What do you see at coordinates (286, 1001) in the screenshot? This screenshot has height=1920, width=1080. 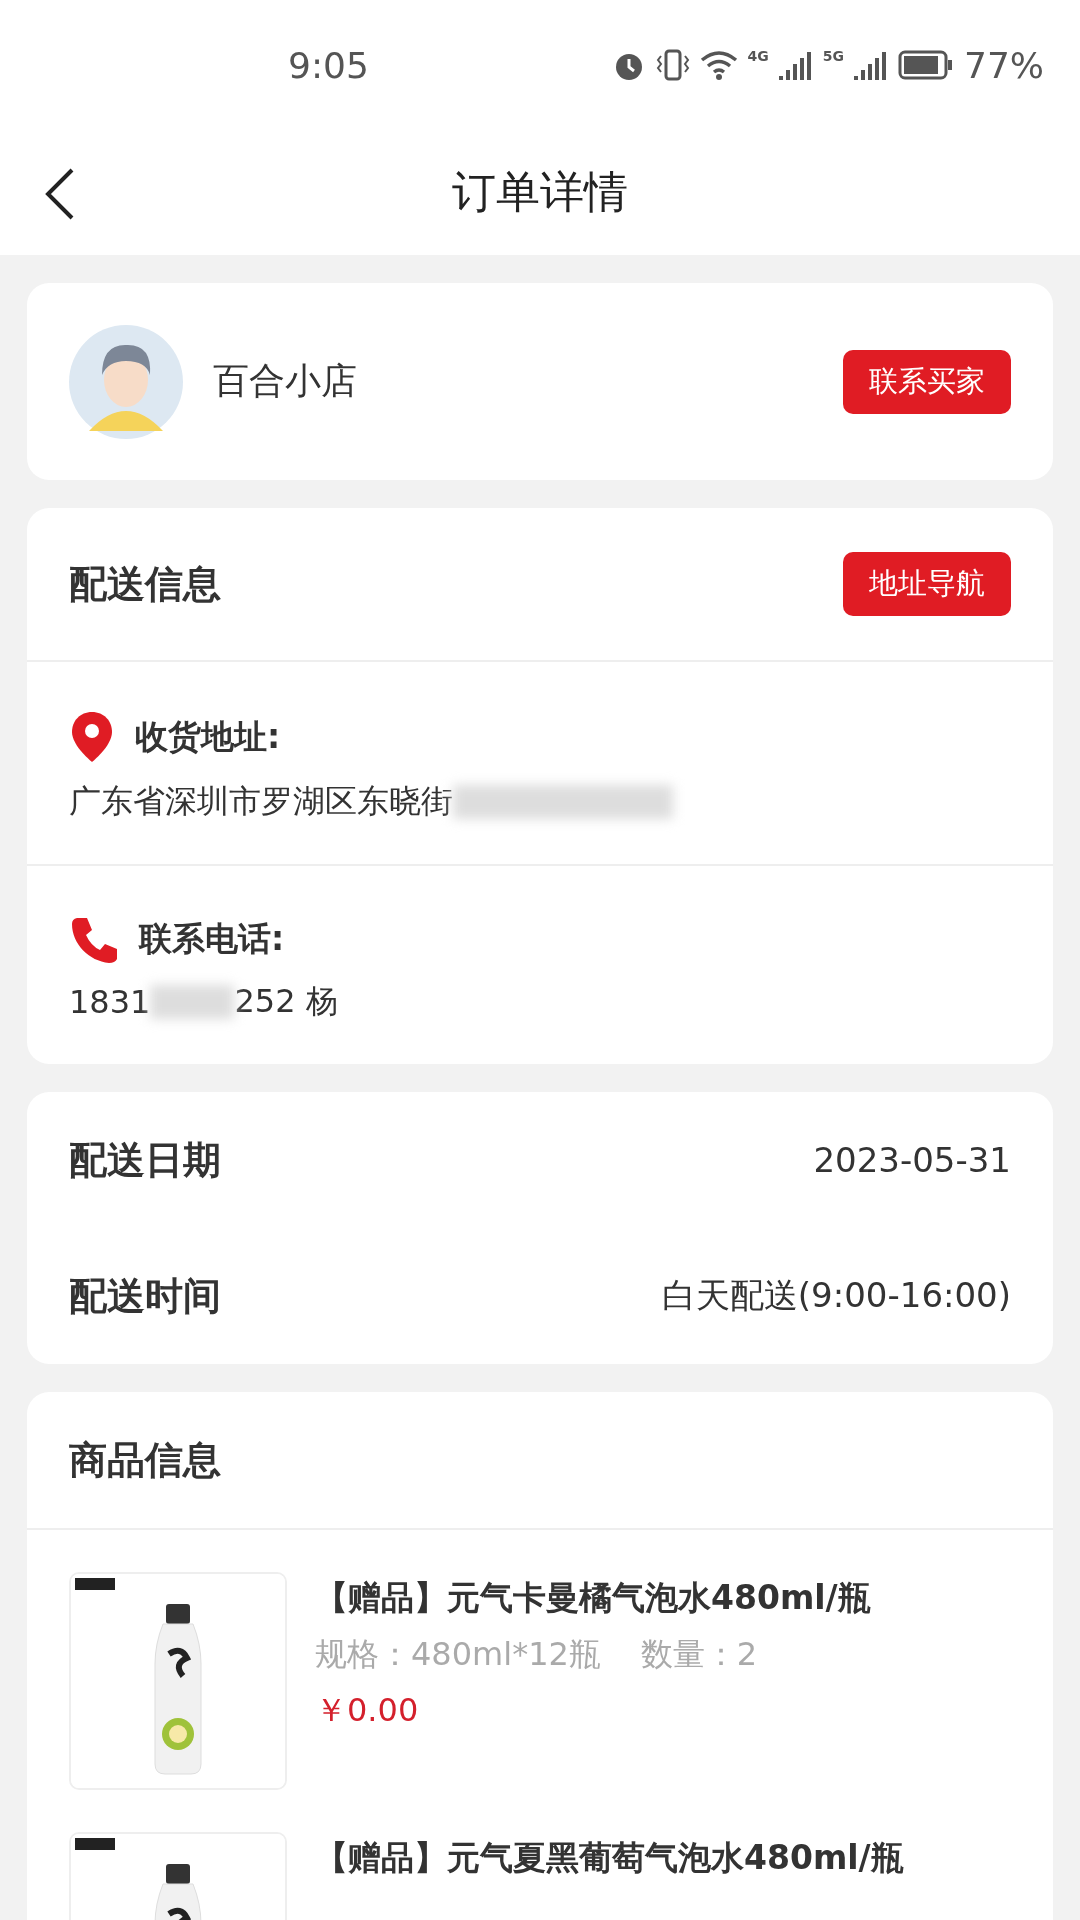 I see `phone-number: 252 杨` at bounding box center [286, 1001].